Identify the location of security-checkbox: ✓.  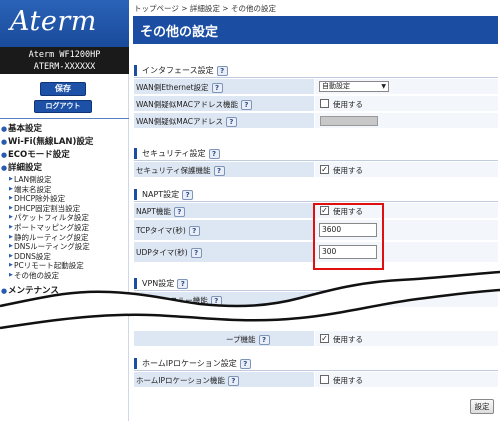
(324, 169).